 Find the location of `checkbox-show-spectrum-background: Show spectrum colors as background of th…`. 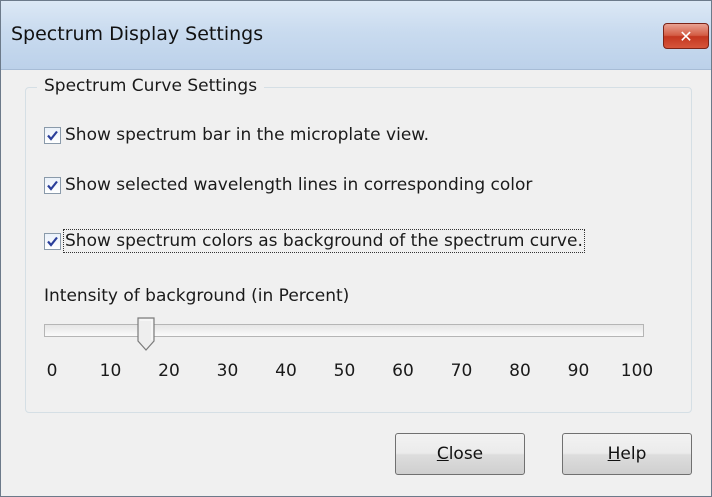

checkbox-show-spectrum-background: Show spectrum colors as background of th… is located at coordinates (314, 241).